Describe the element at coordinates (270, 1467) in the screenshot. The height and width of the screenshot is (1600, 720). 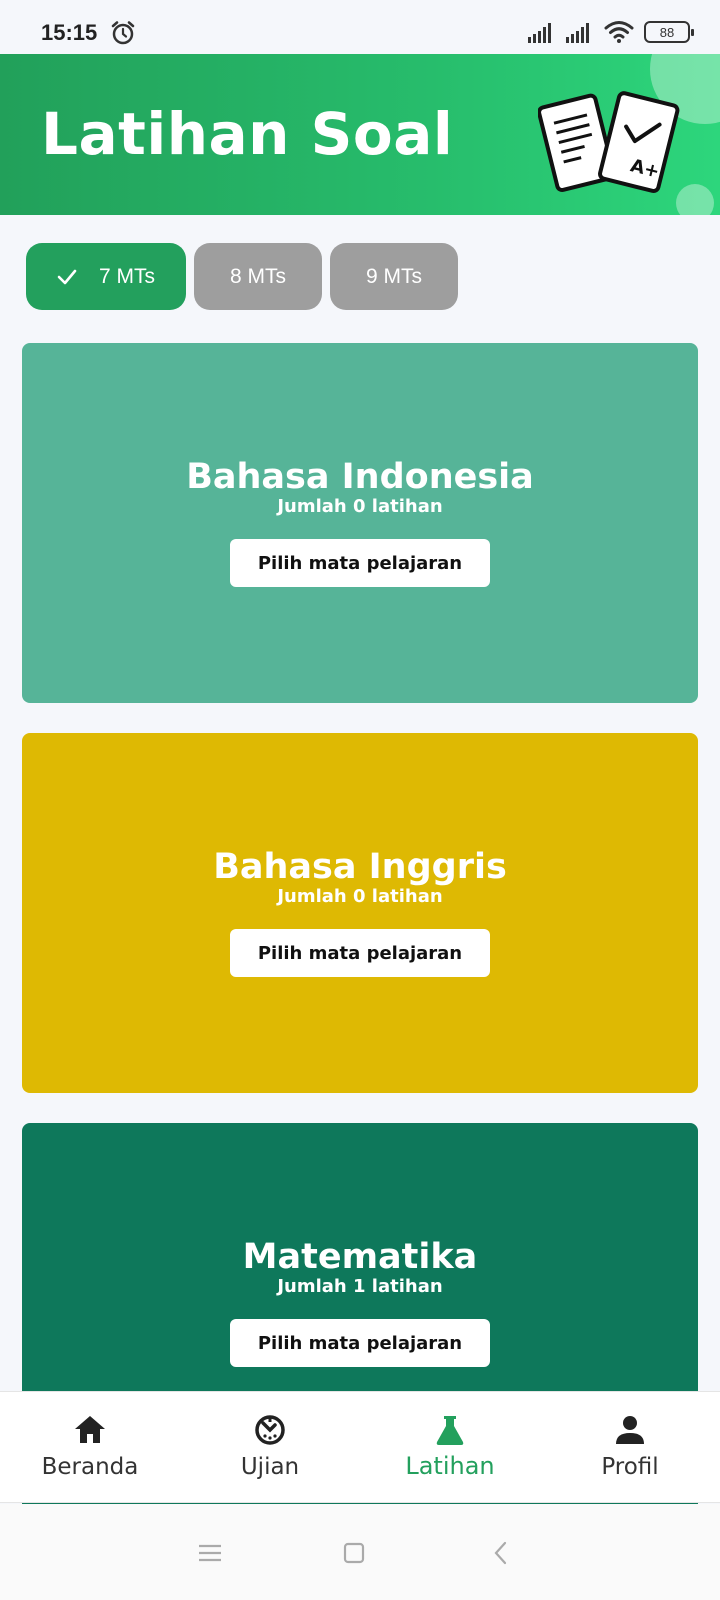
I see `nav-label: Ujian` at that location.